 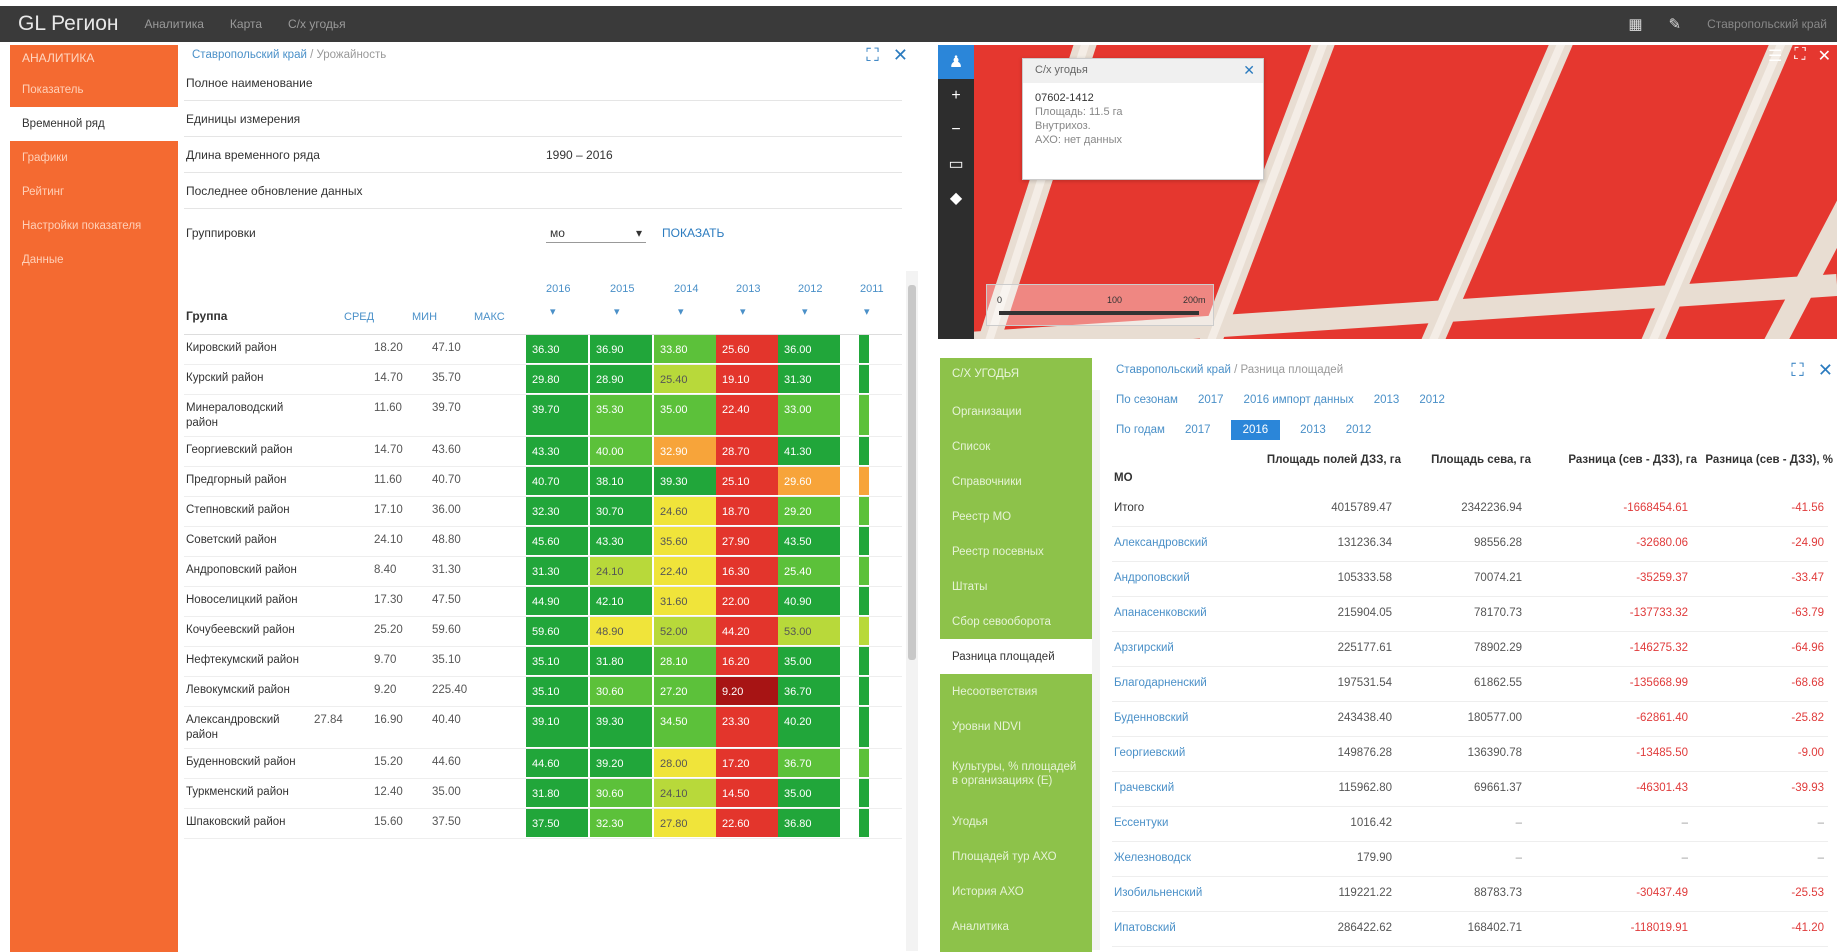 What do you see at coordinates (1161, 543) in the screenshot?
I see `mo-link: Александровский` at bounding box center [1161, 543].